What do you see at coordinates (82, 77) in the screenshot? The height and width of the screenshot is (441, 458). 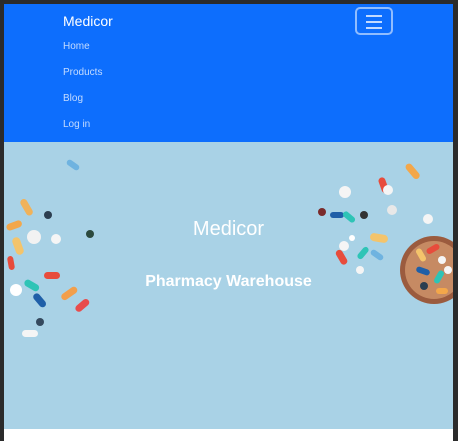 I see `nav-link-products: Products` at bounding box center [82, 77].